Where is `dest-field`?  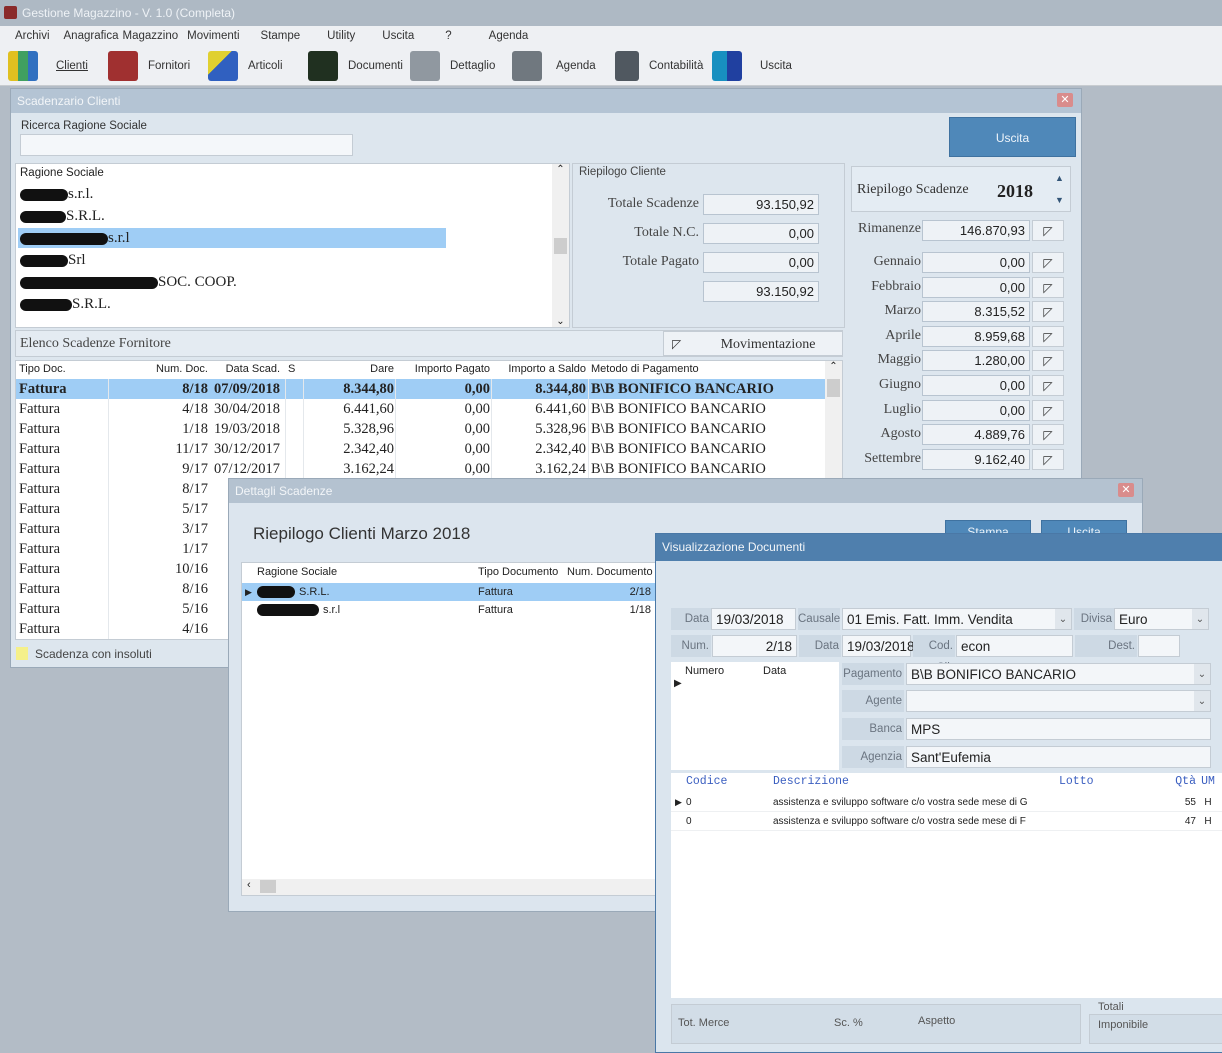
dest-field is located at coordinates (1159, 646).